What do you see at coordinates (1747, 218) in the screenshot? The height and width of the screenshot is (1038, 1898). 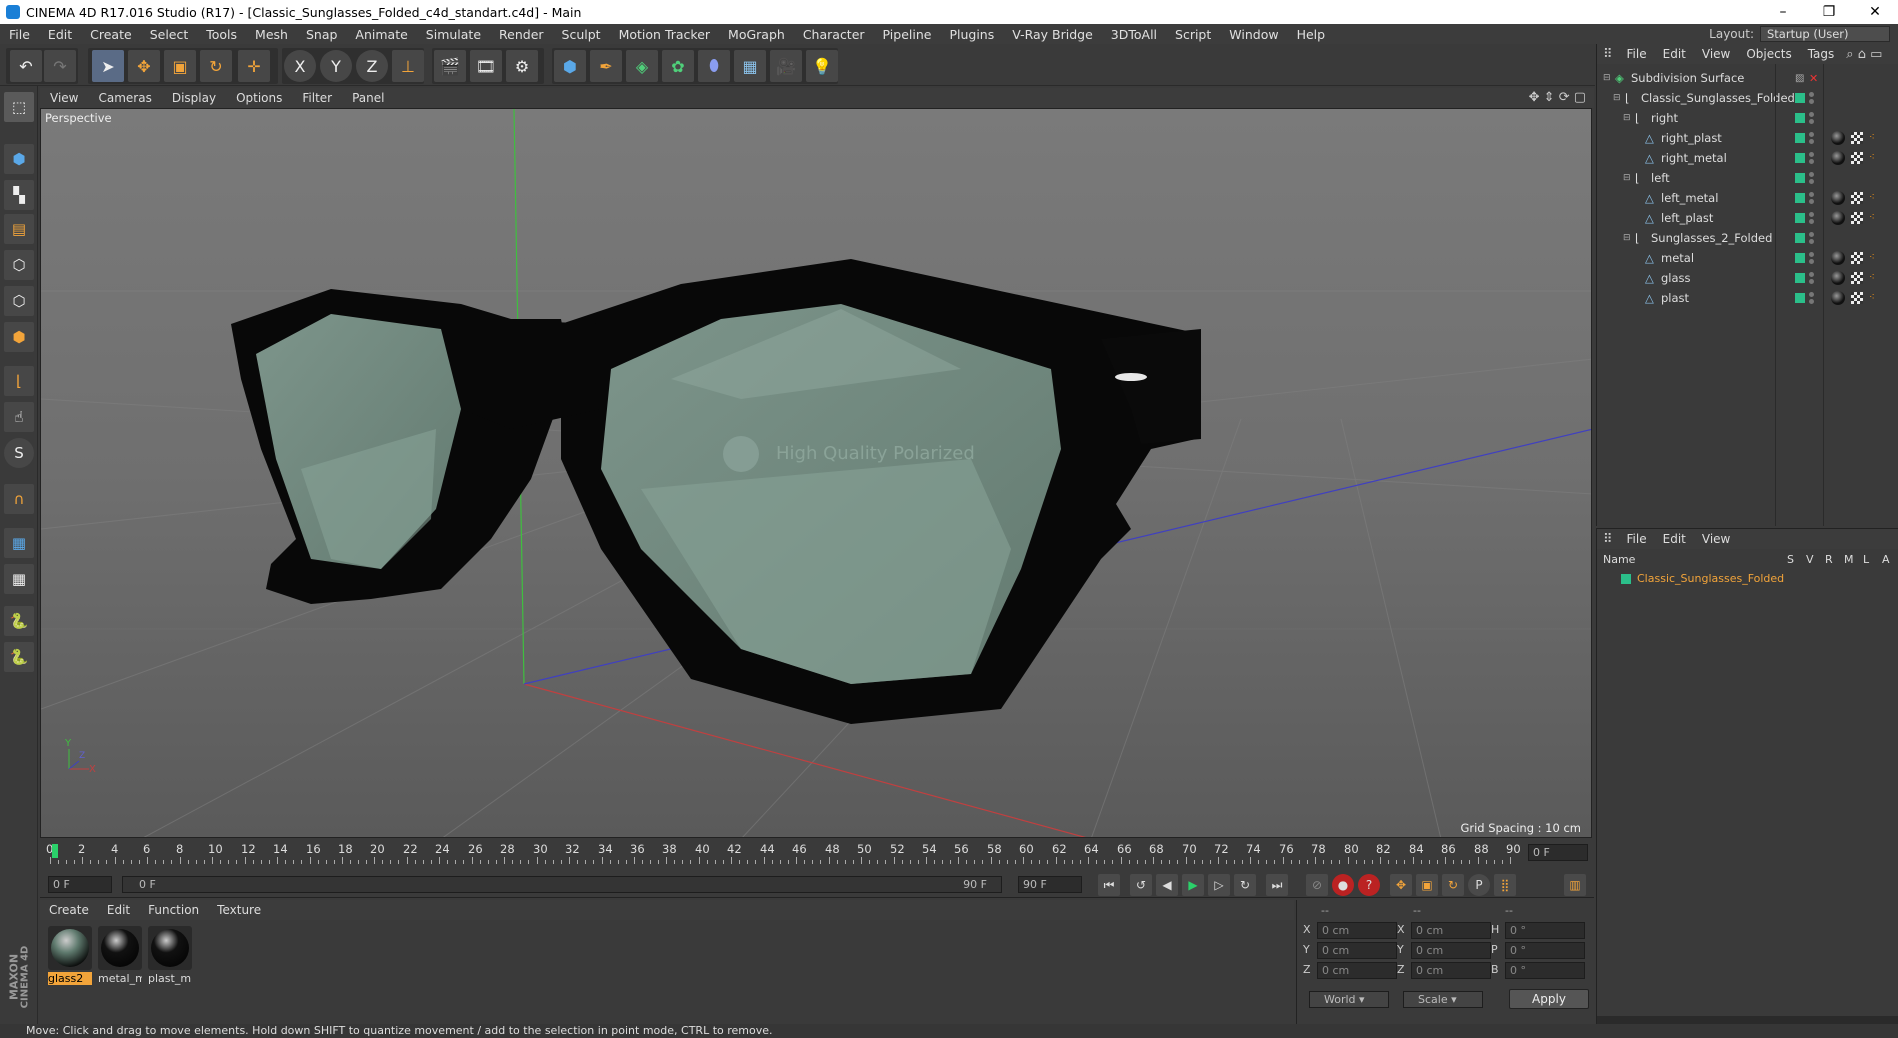 I see `object-row: △ left_plast ⁖` at bounding box center [1747, 218].